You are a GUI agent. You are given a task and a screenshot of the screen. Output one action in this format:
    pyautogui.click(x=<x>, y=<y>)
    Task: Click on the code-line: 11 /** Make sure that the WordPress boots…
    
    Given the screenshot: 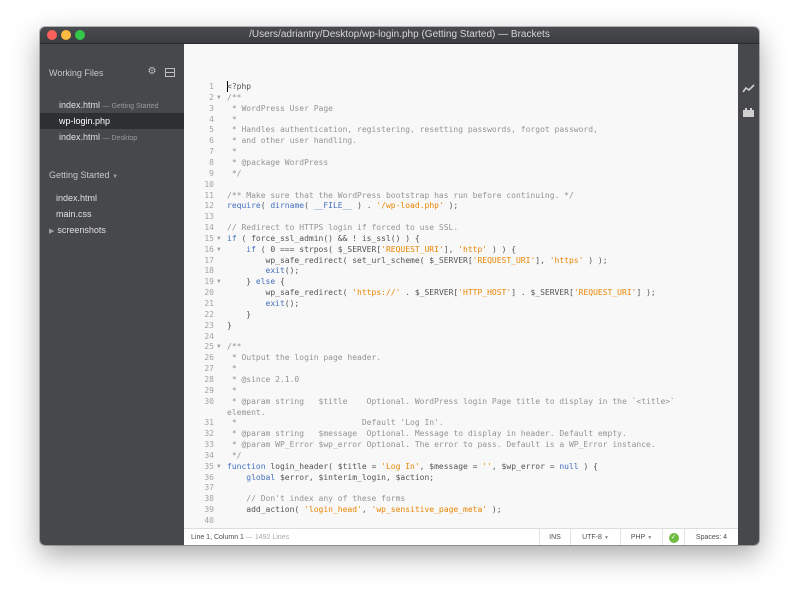 What is the action you would take?
    pyautogui.click(x=461, y=195)
    